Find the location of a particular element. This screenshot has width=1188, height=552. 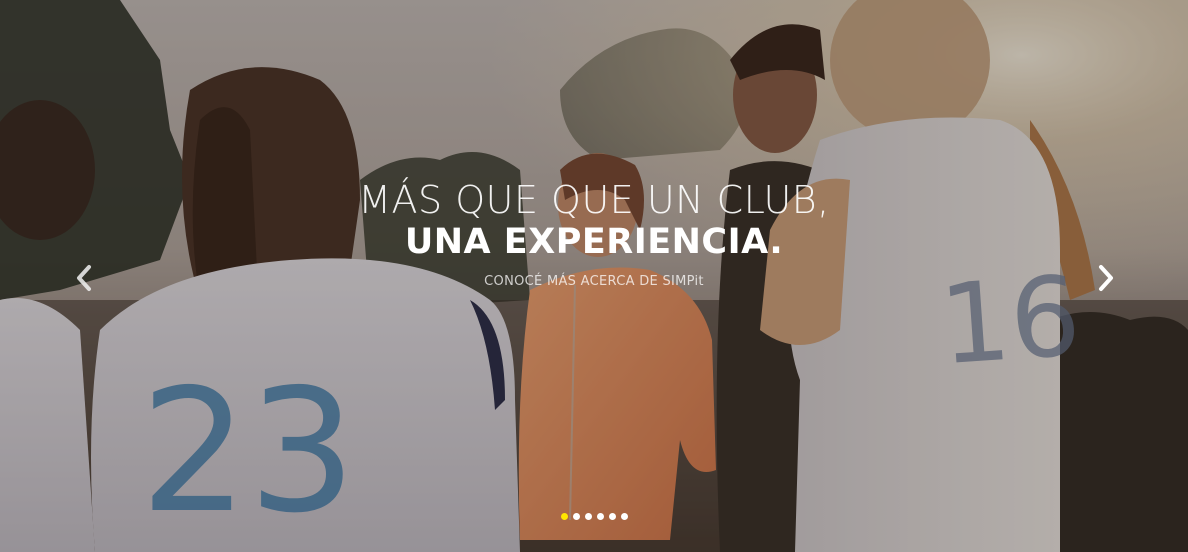

prev-slide-button is located at coordinates (84, 278).